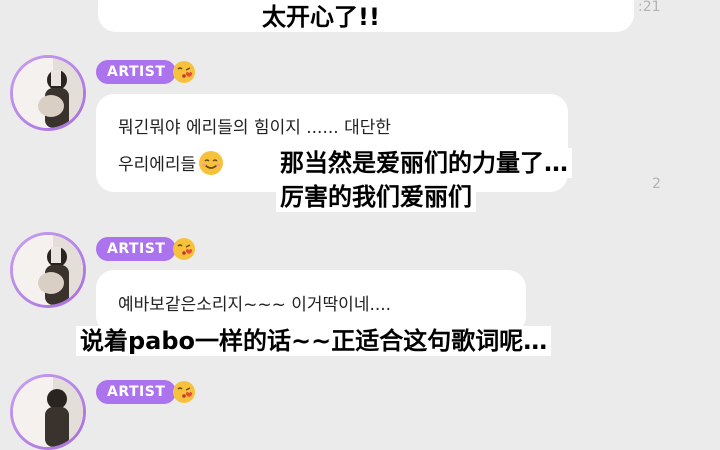  I want to click on smiling-face-emoji-icon, so click(211, 163).